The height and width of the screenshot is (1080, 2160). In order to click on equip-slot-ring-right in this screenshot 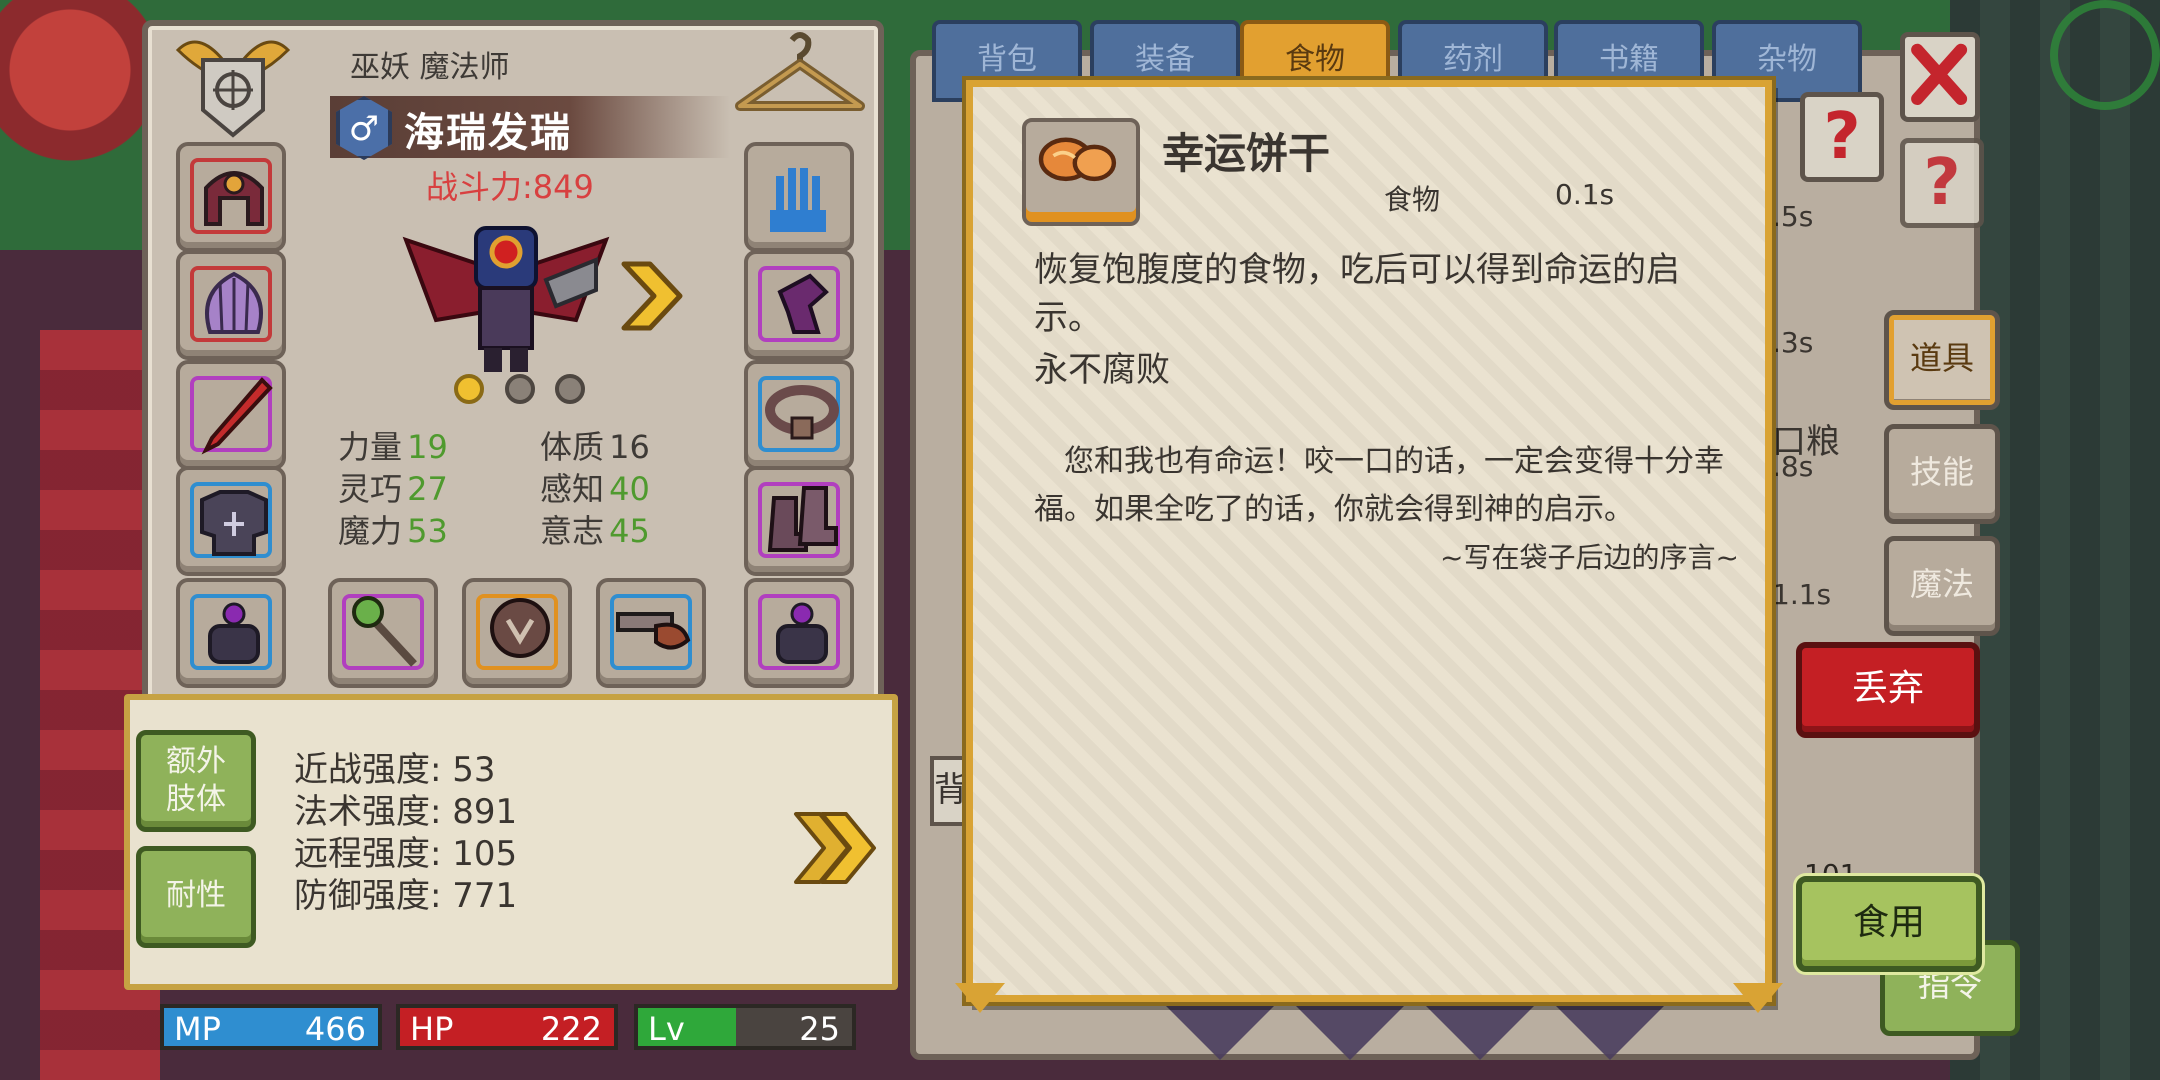, I will do `click(799, 633)`.